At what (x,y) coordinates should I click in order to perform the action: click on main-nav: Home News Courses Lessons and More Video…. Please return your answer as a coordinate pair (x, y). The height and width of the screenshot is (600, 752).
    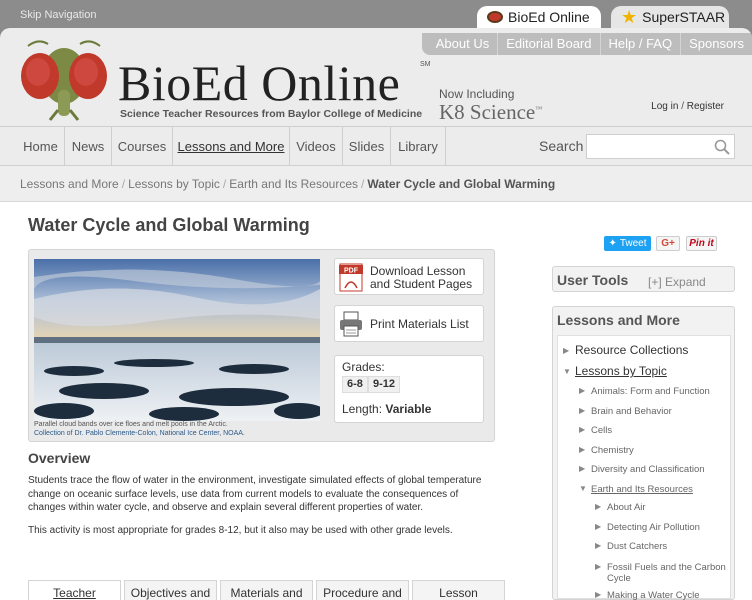
    Looking at the image, I should click on (376, 146).